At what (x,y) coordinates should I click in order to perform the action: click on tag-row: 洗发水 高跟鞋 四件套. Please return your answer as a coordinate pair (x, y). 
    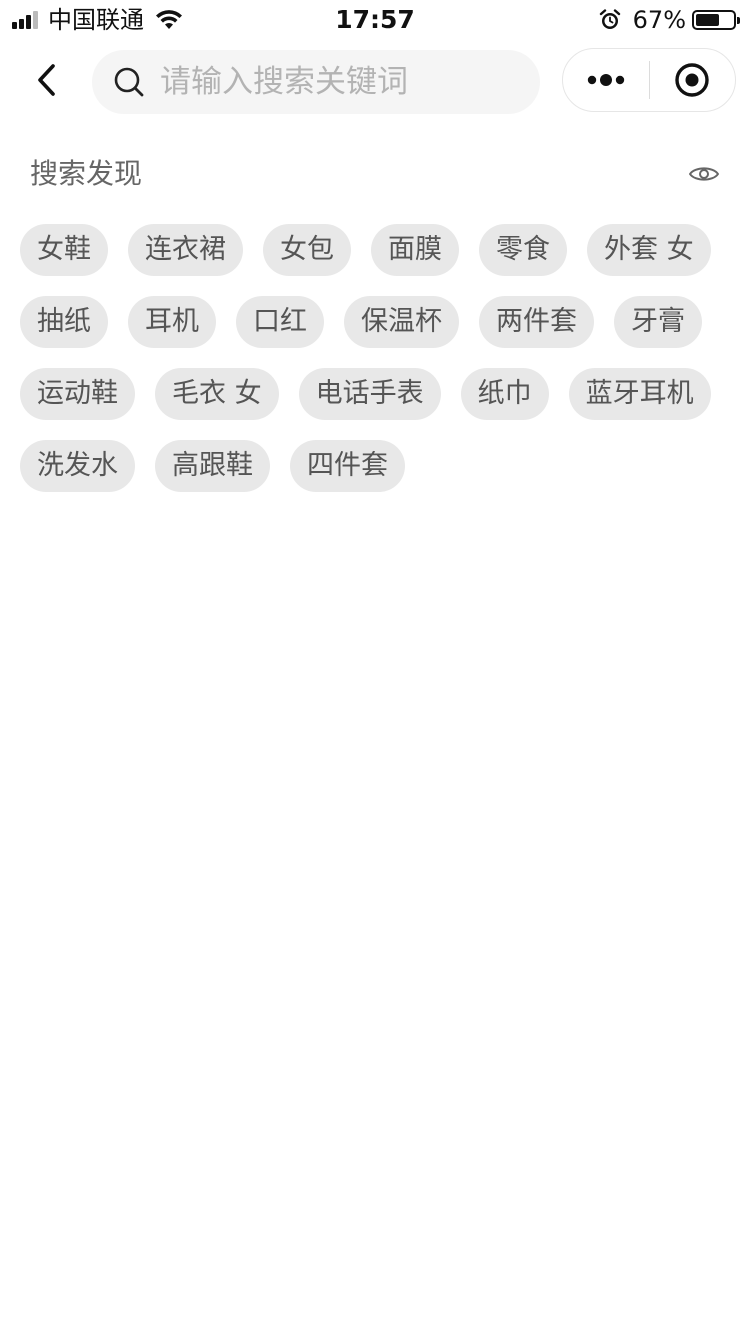
    Looking at the image, I should click on (380, 466).